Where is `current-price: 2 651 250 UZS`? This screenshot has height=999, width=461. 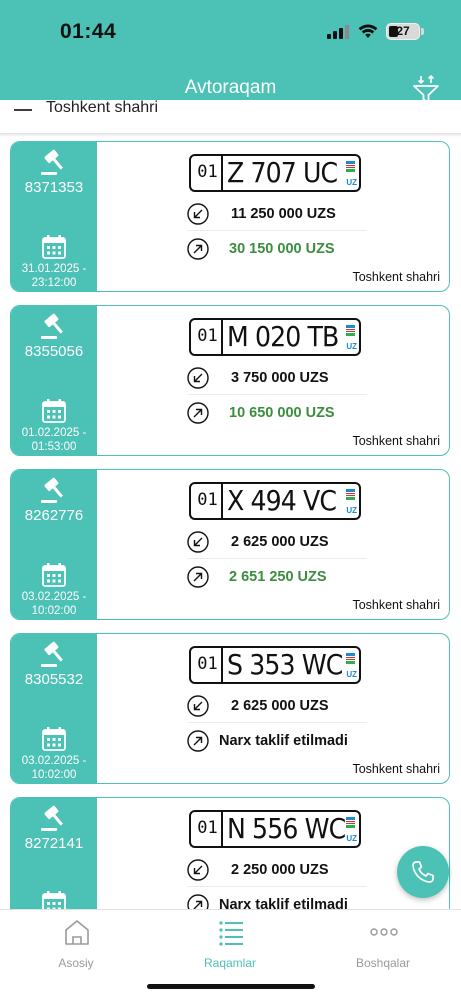
current-price: 2 651 250 UZS is located at coordinates (278, 577).